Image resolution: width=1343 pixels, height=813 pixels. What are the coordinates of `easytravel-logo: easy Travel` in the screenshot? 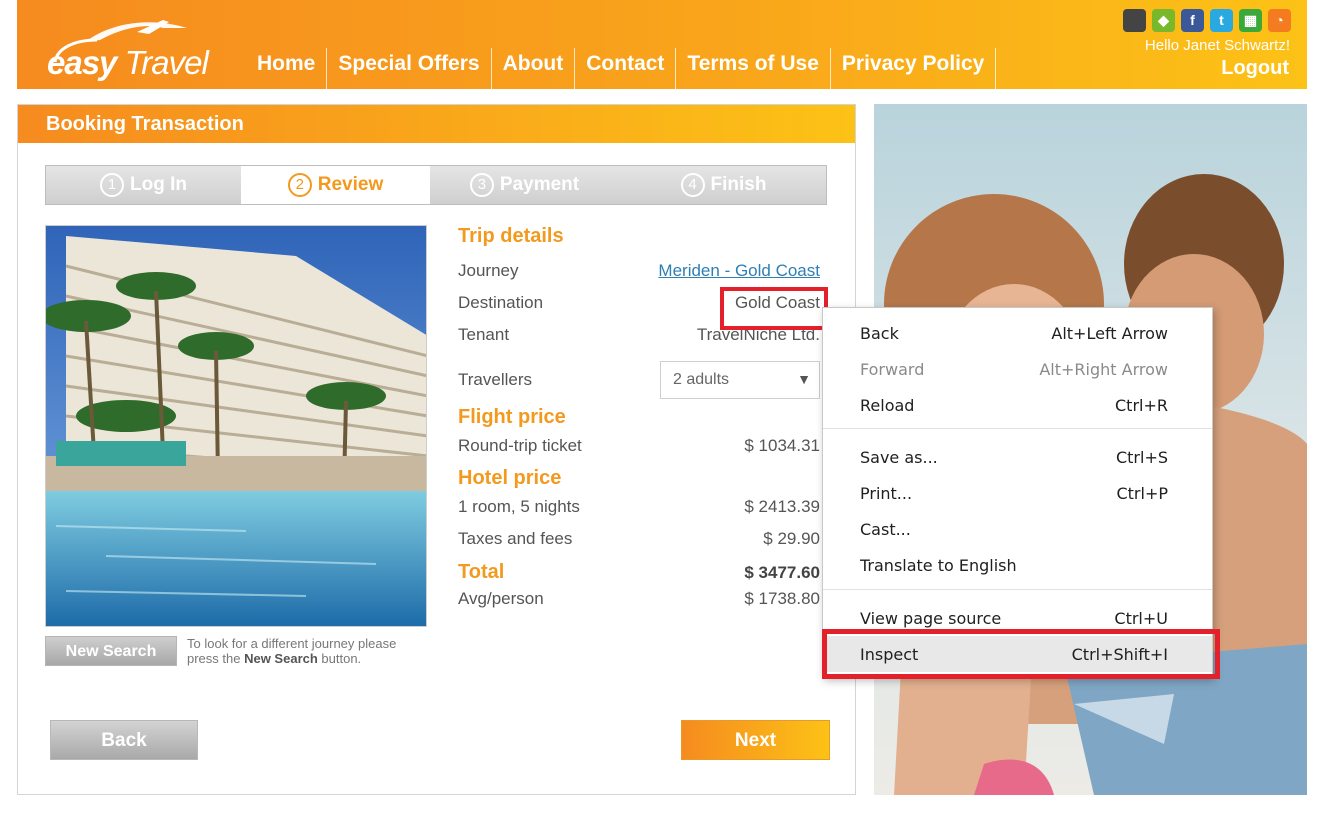 It's located at (130, 49).